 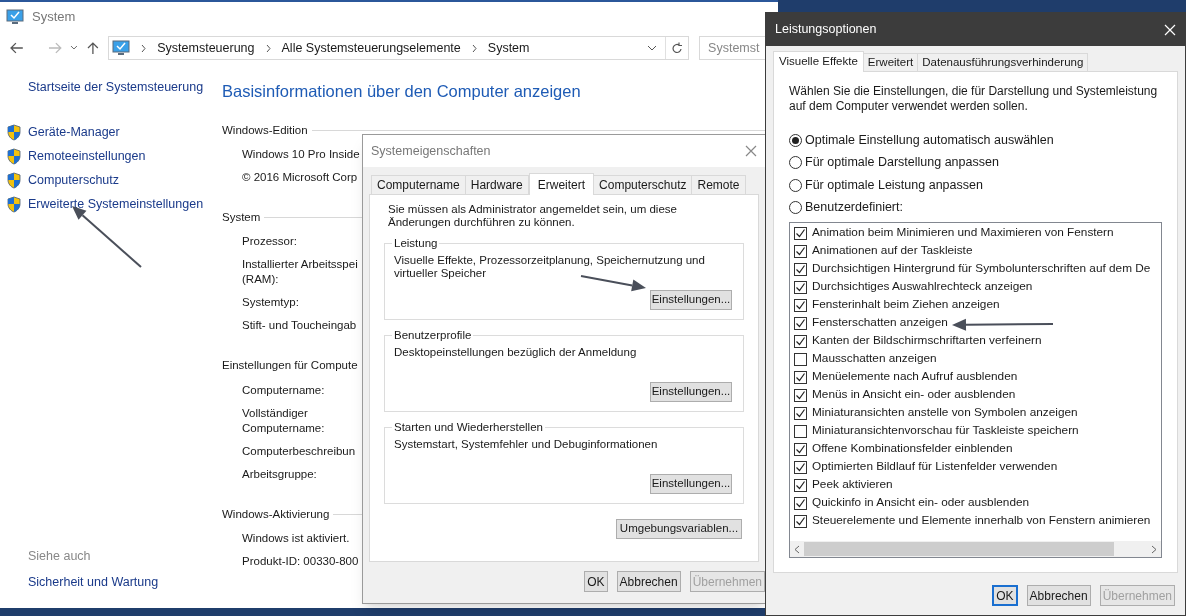 What do you see at coordinates (550, 267) in the screenshot?
I see `group-description: Visuelle Effekte, Prozessorzeitplanung, Speichernutzung und virtueller Speicher` at bounding box center [550, 267].